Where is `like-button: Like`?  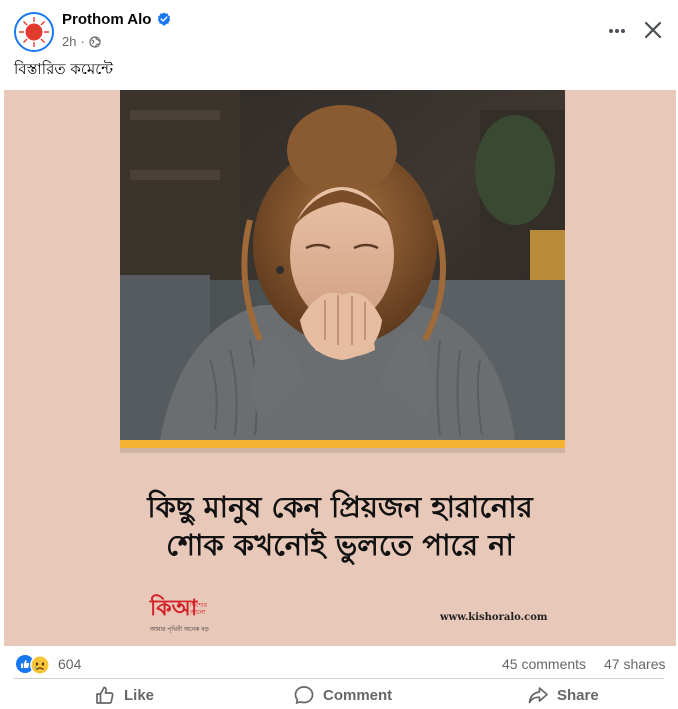
like-button: Like is located at coordinates (124, 695).